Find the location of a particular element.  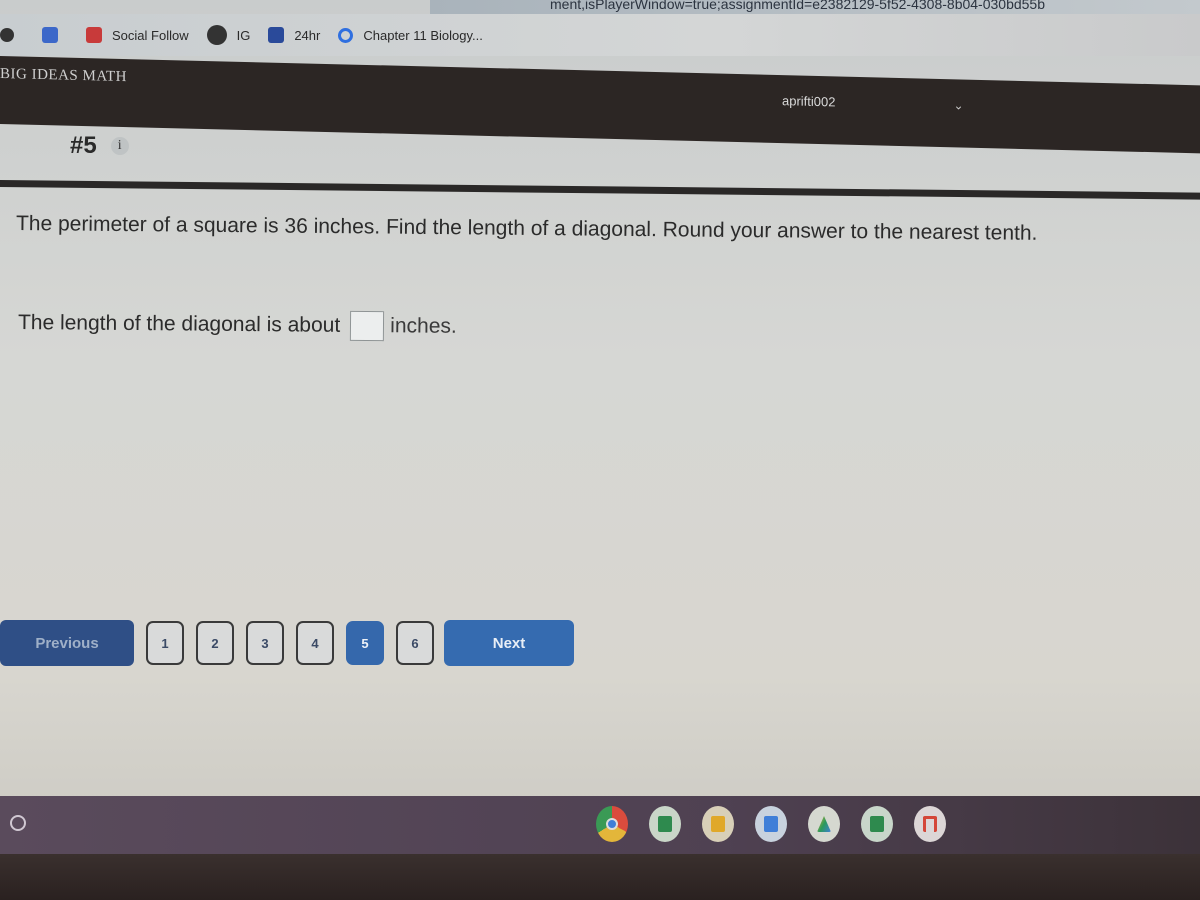

username: aprifti002 is located at coordinates (809, 101).